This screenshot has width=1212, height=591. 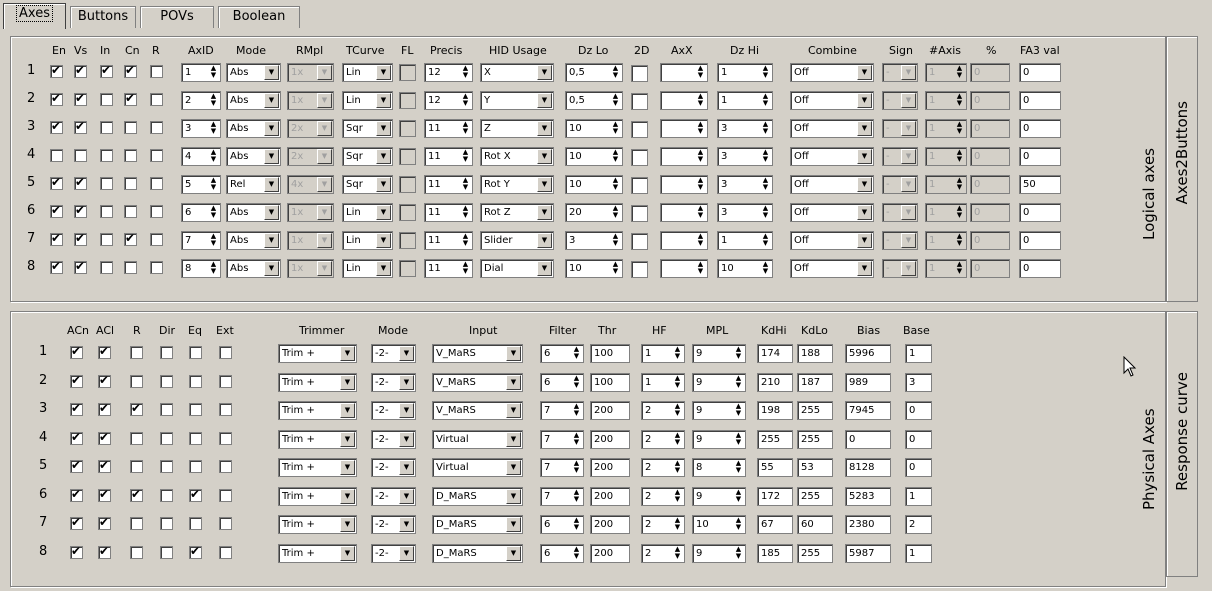 I want to click on hid-usage-select: Y ▼, so click(x=517, y=100).